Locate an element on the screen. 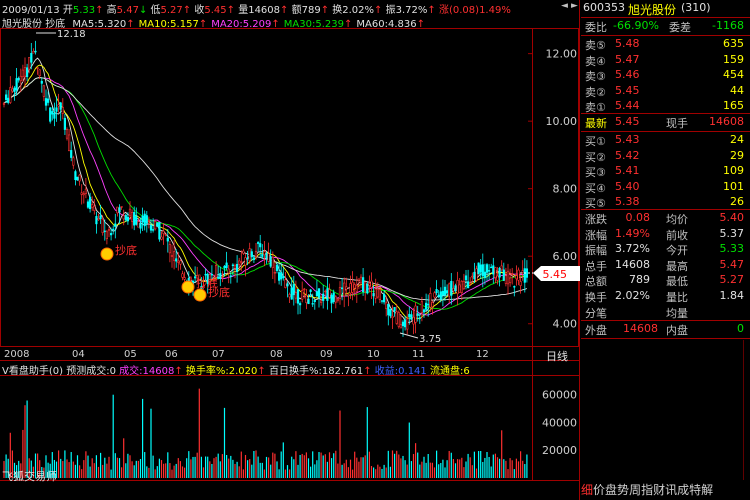 The image size is (750, 500). panel-tab: 讯 is located at coordinates (671, 489).